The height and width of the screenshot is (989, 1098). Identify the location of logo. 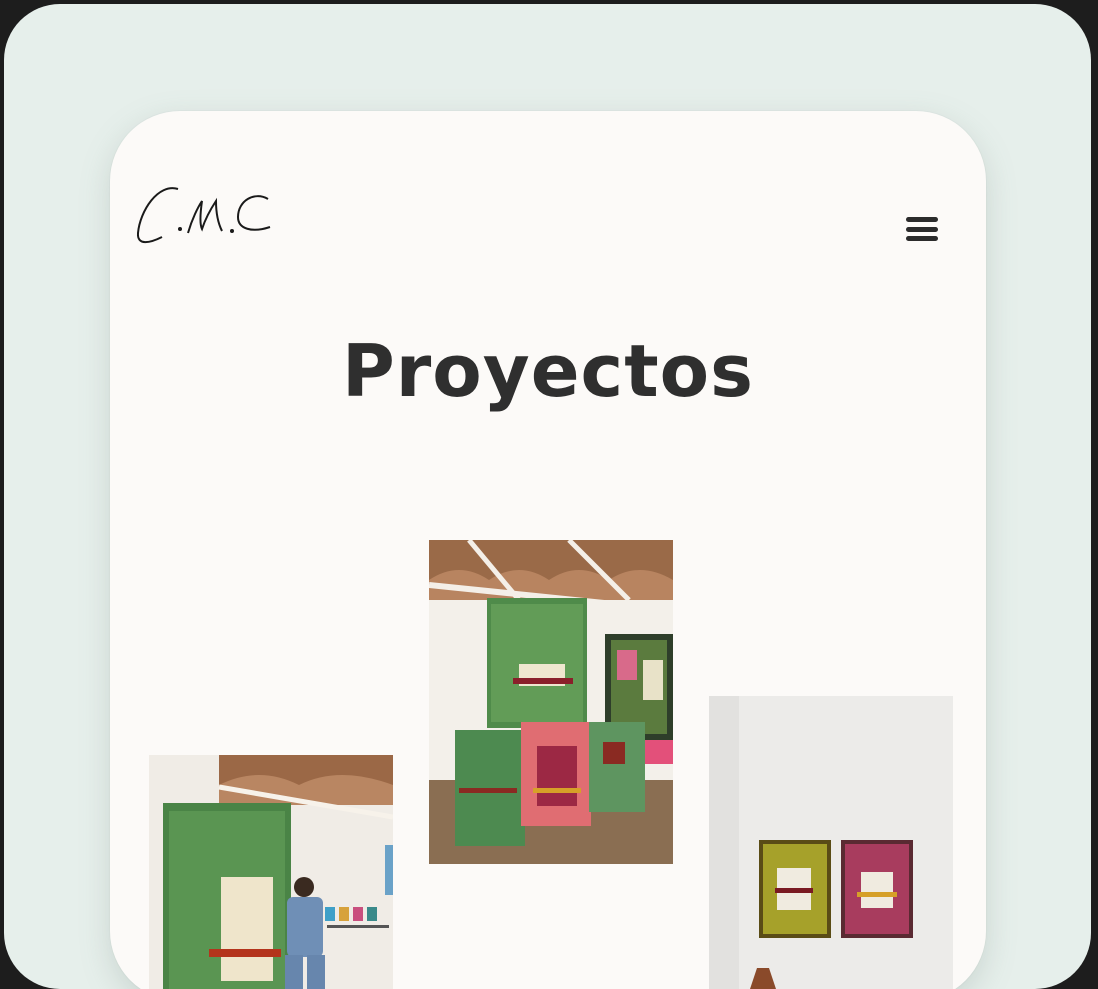
(203, 216).